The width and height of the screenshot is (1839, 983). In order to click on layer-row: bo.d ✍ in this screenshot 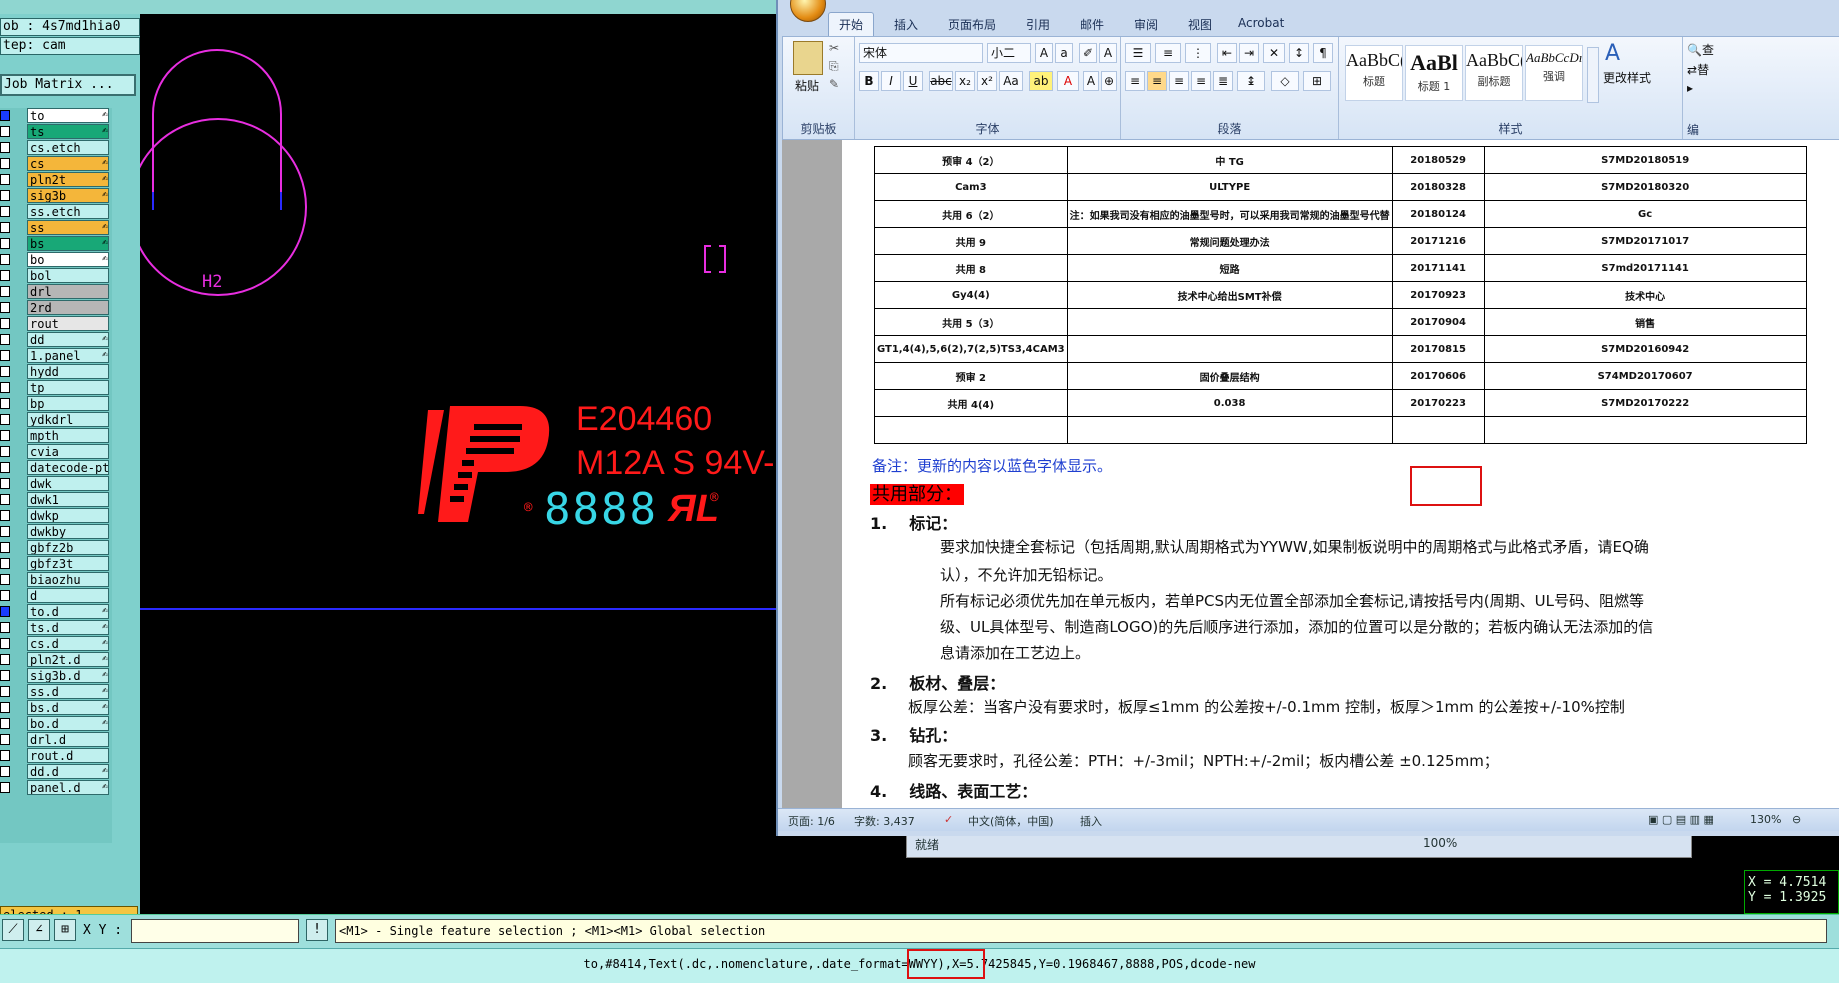, I will do `click(56, 723)`.